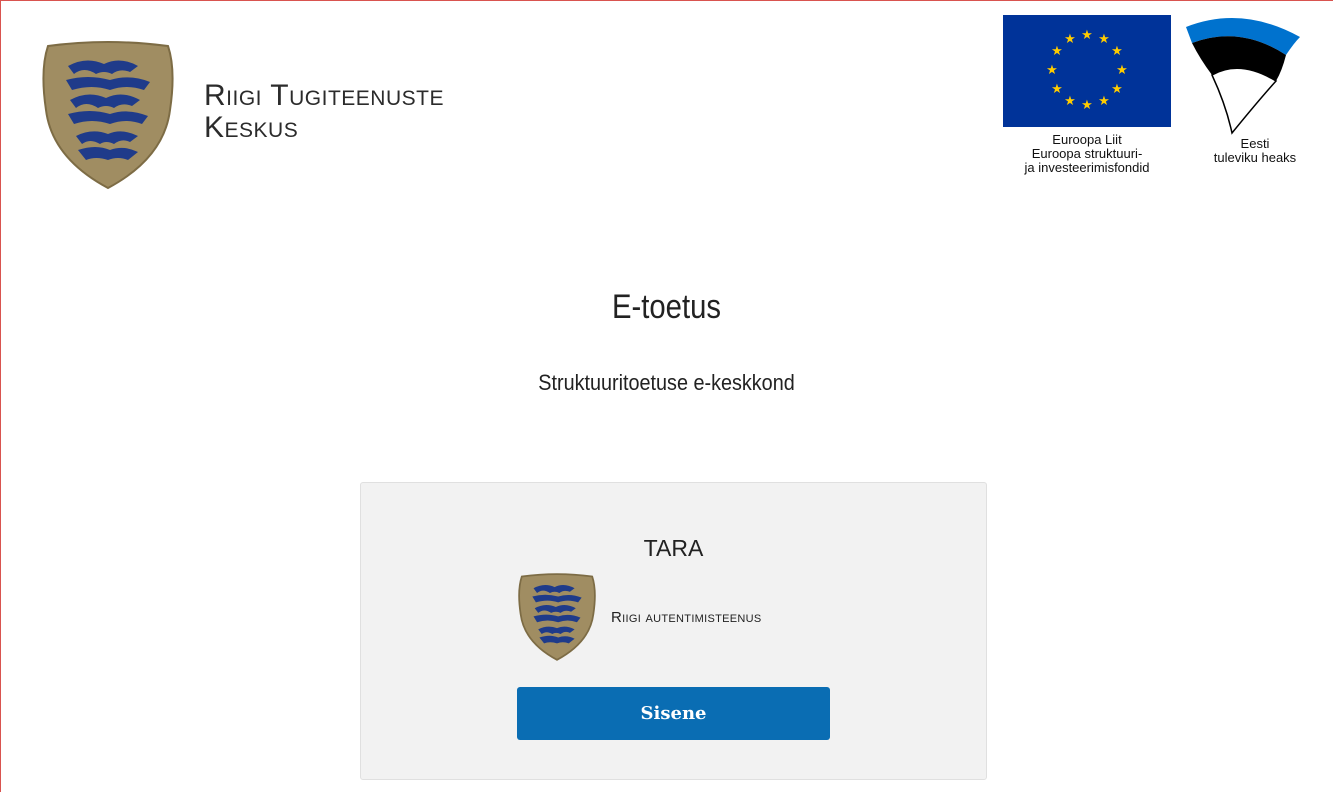 The width and height of the screenshot is (1333, 792). What do you see at coordinates (1087, 139) in the screenshot?
I see `eu-caption-line1: Euroopa Liit` at bounding box center [1087, 139].